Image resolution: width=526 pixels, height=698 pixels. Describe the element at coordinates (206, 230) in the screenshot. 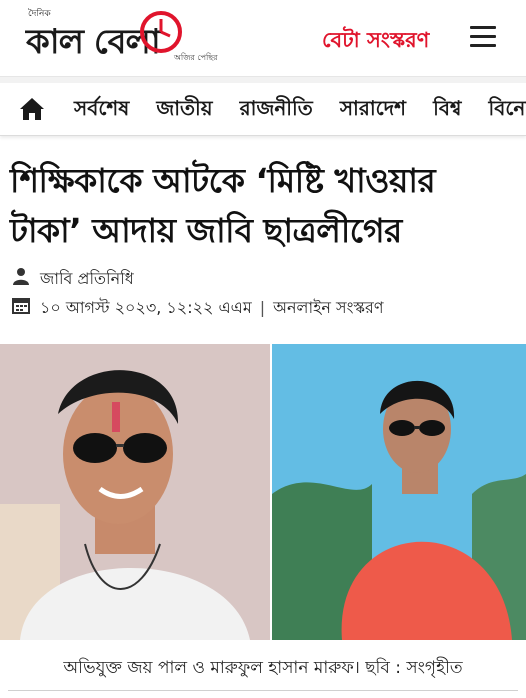

I see `headline-line-2: টাকা’ আদায় জাবি ছাত্রলীগের` at that location.